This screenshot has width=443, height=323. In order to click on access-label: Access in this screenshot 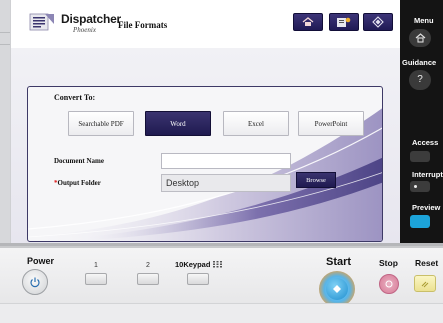, I will do `click(425, 142)`.